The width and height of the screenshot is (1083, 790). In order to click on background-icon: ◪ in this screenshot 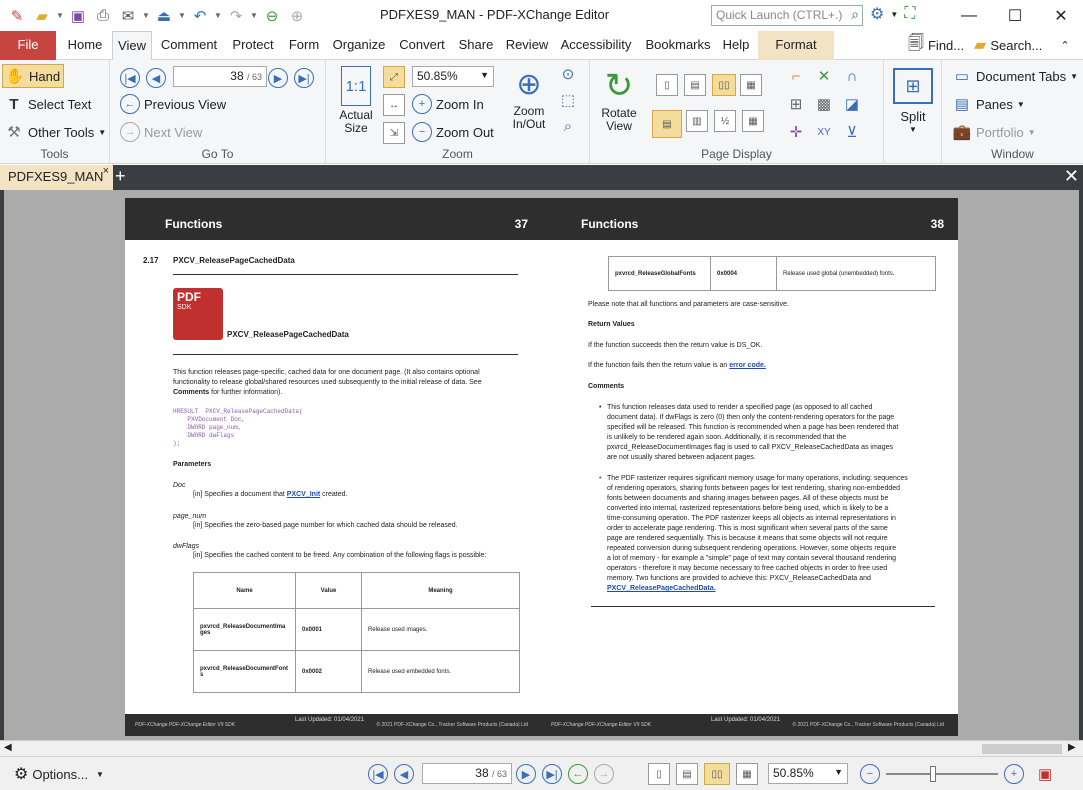, I will do `click(852, 104)`.